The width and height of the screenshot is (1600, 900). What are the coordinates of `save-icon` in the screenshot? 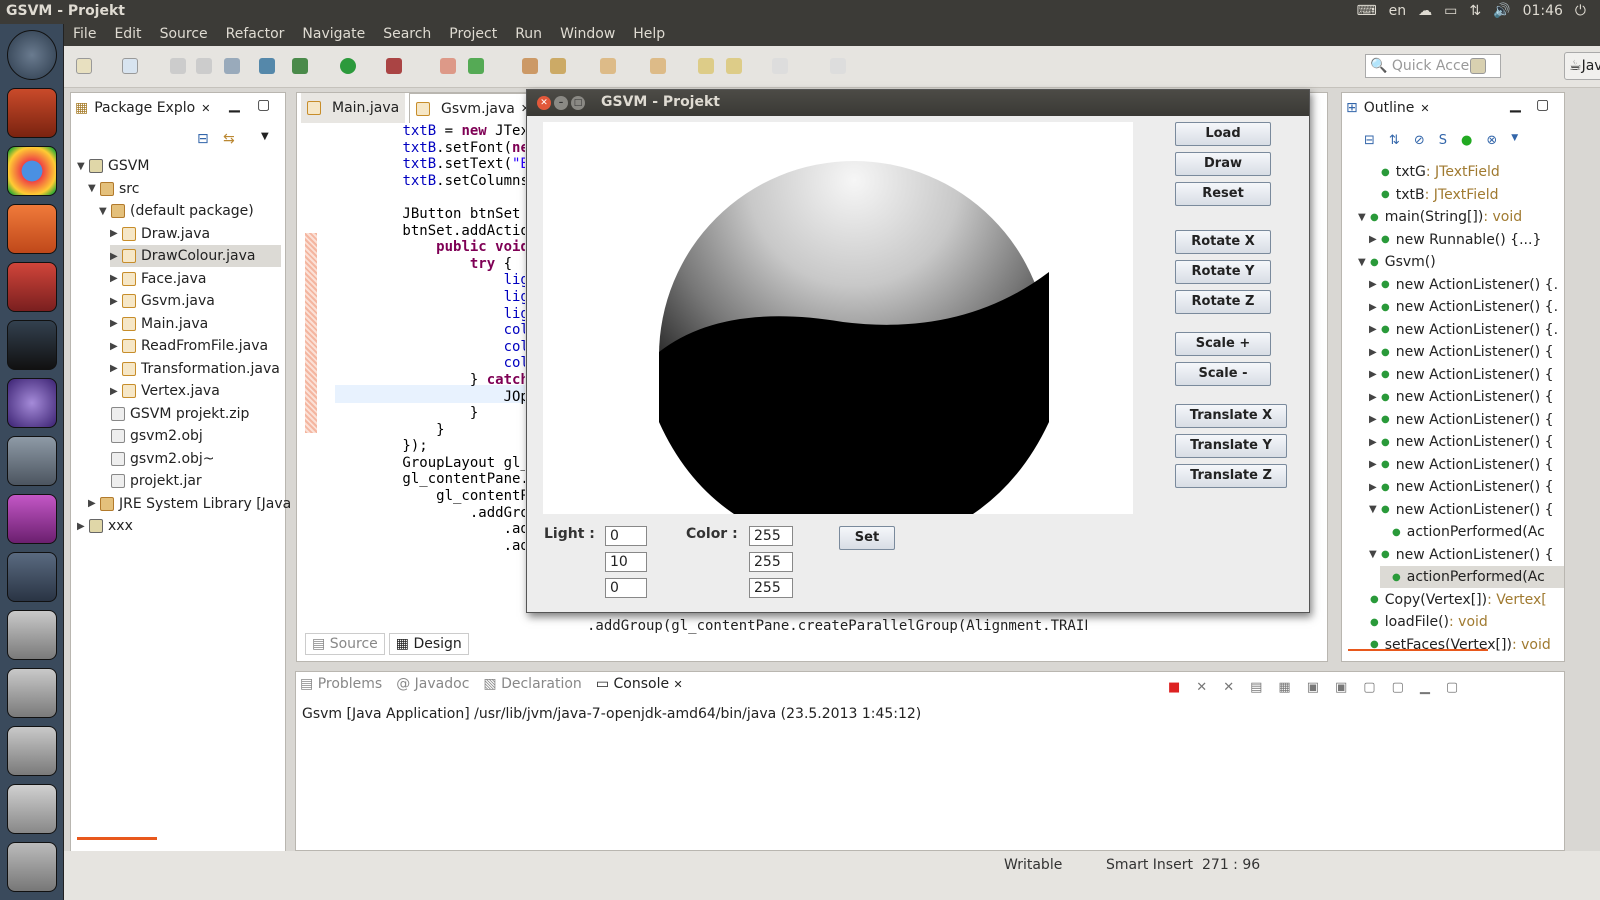 It's located at (178, 66).